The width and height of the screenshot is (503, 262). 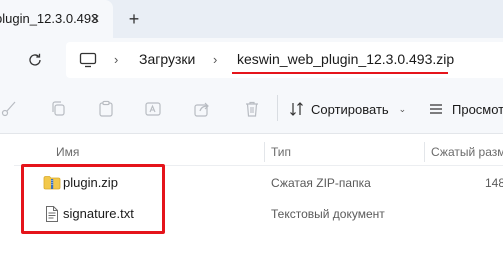 I want to click on toolbar-divider, so click(x=277, y=108).